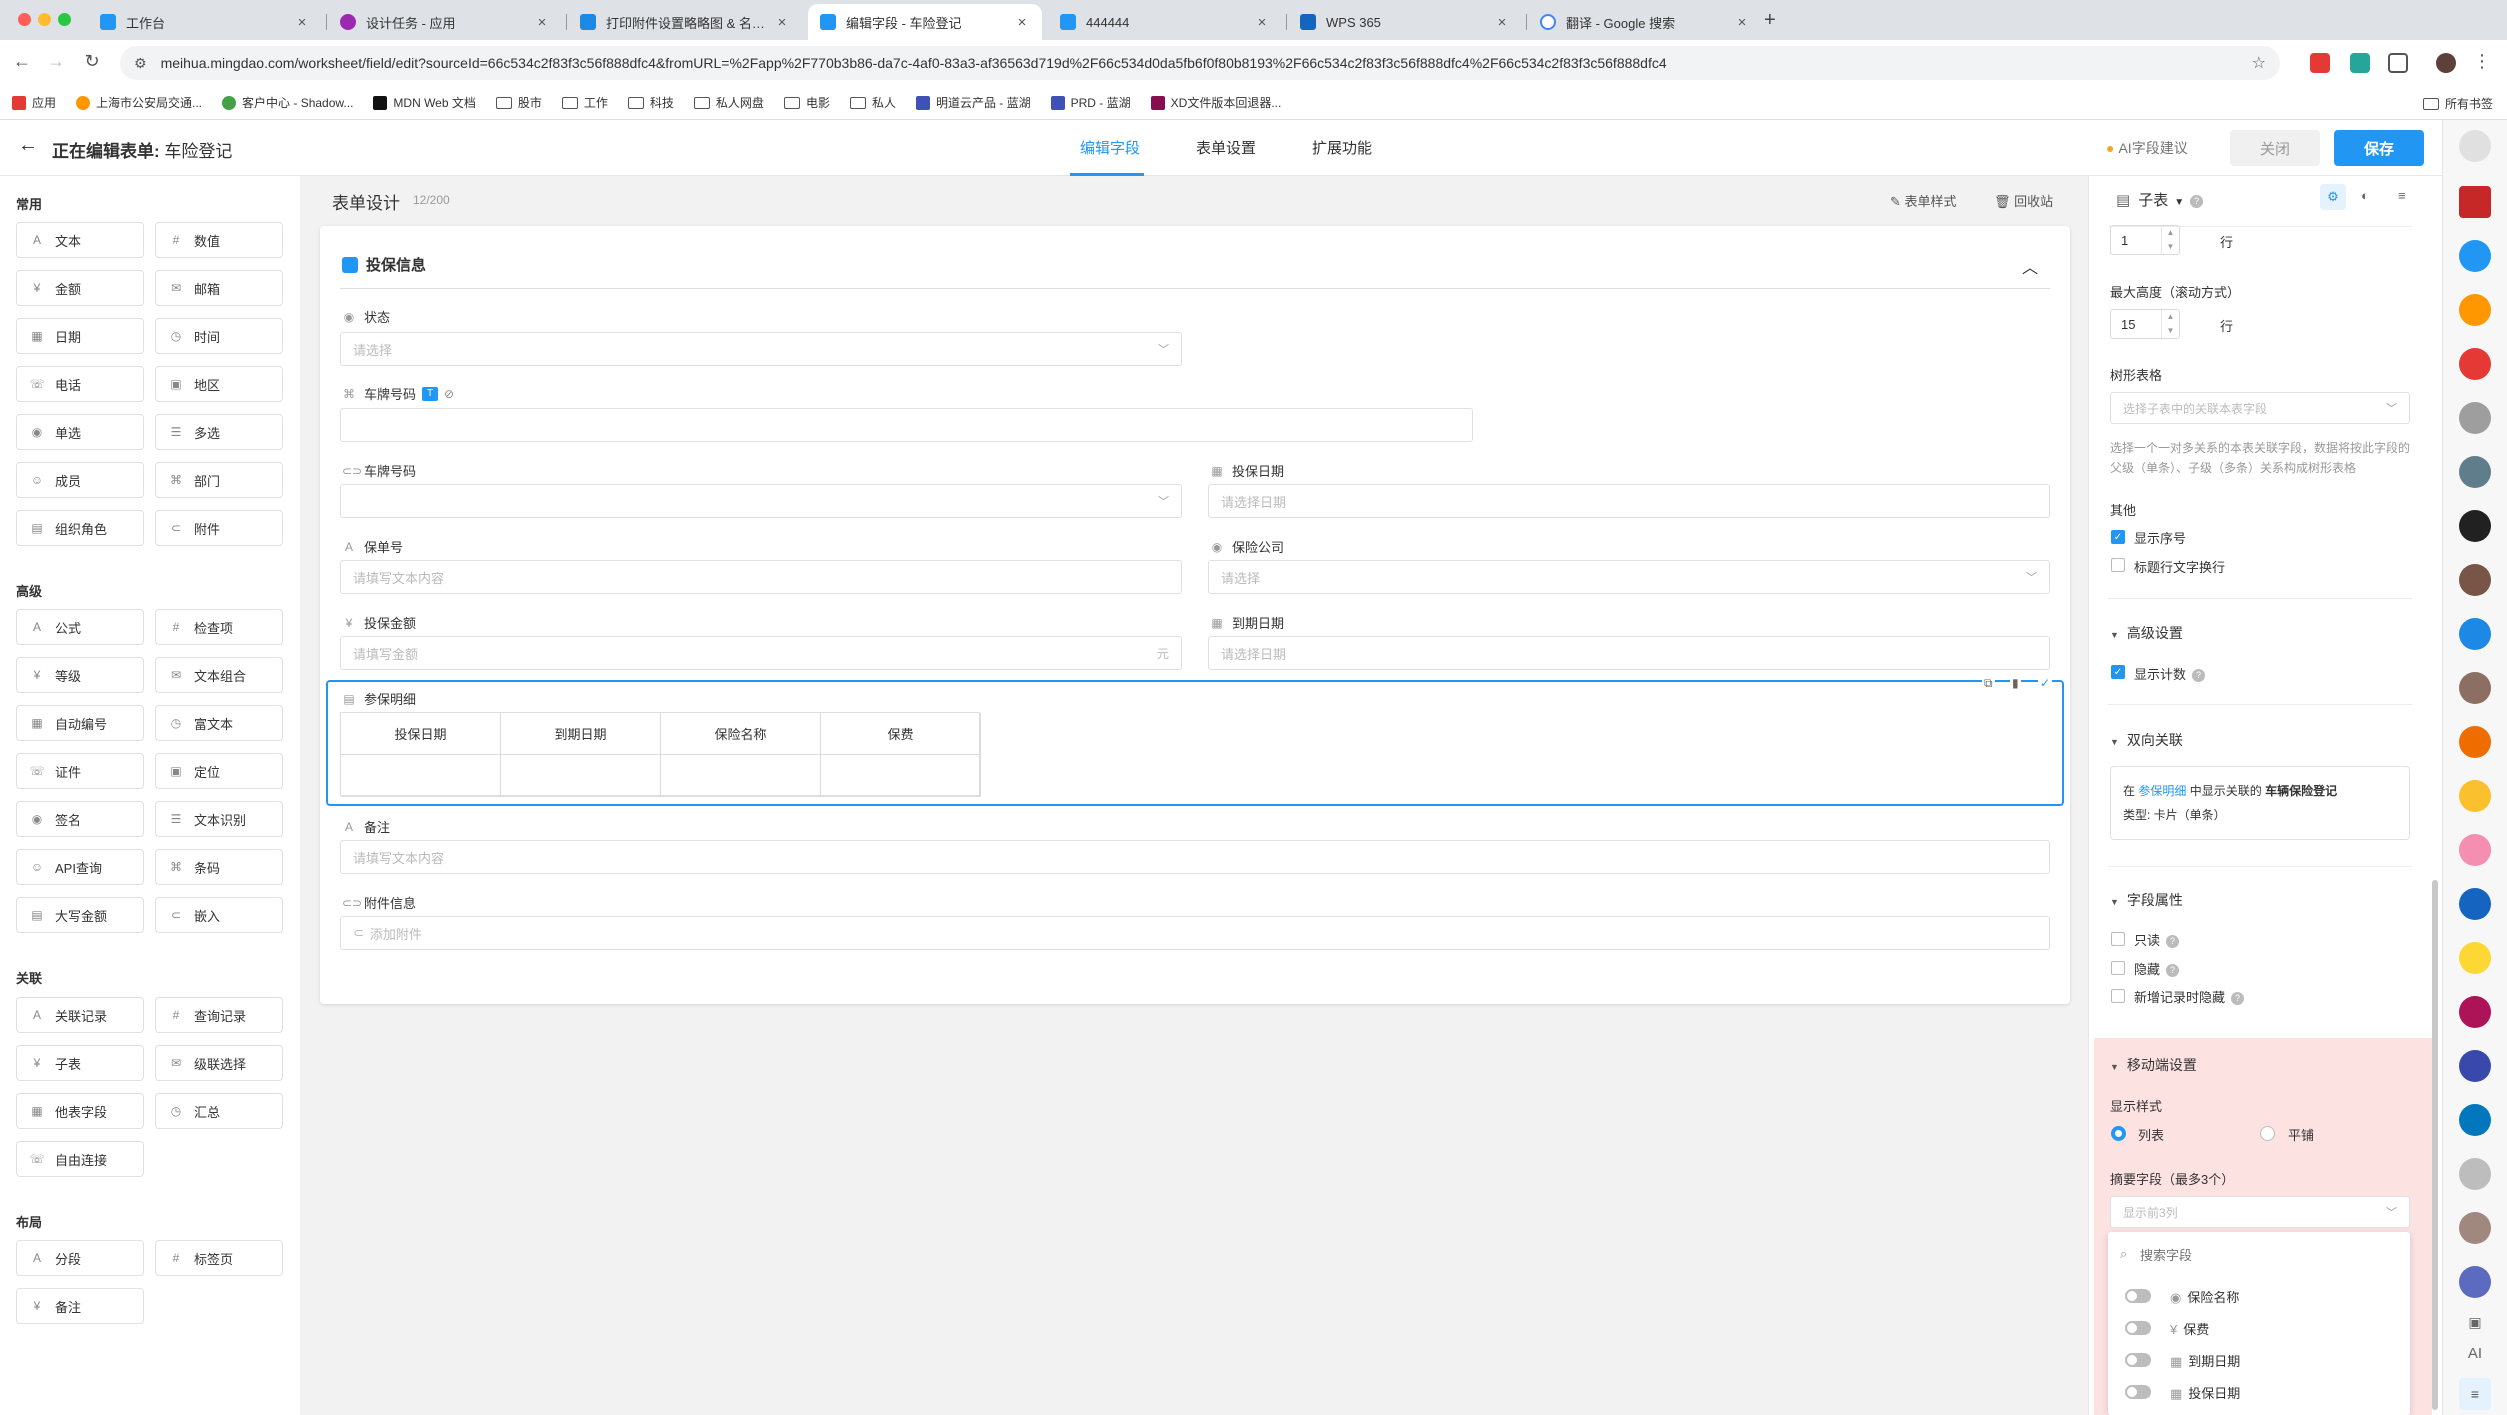 The width and height of the screenshot is (2507, 1415). Describe the element at coordinates (80, 384) in the screenshot. I see `palette-item: ☏ 电话` at that location.